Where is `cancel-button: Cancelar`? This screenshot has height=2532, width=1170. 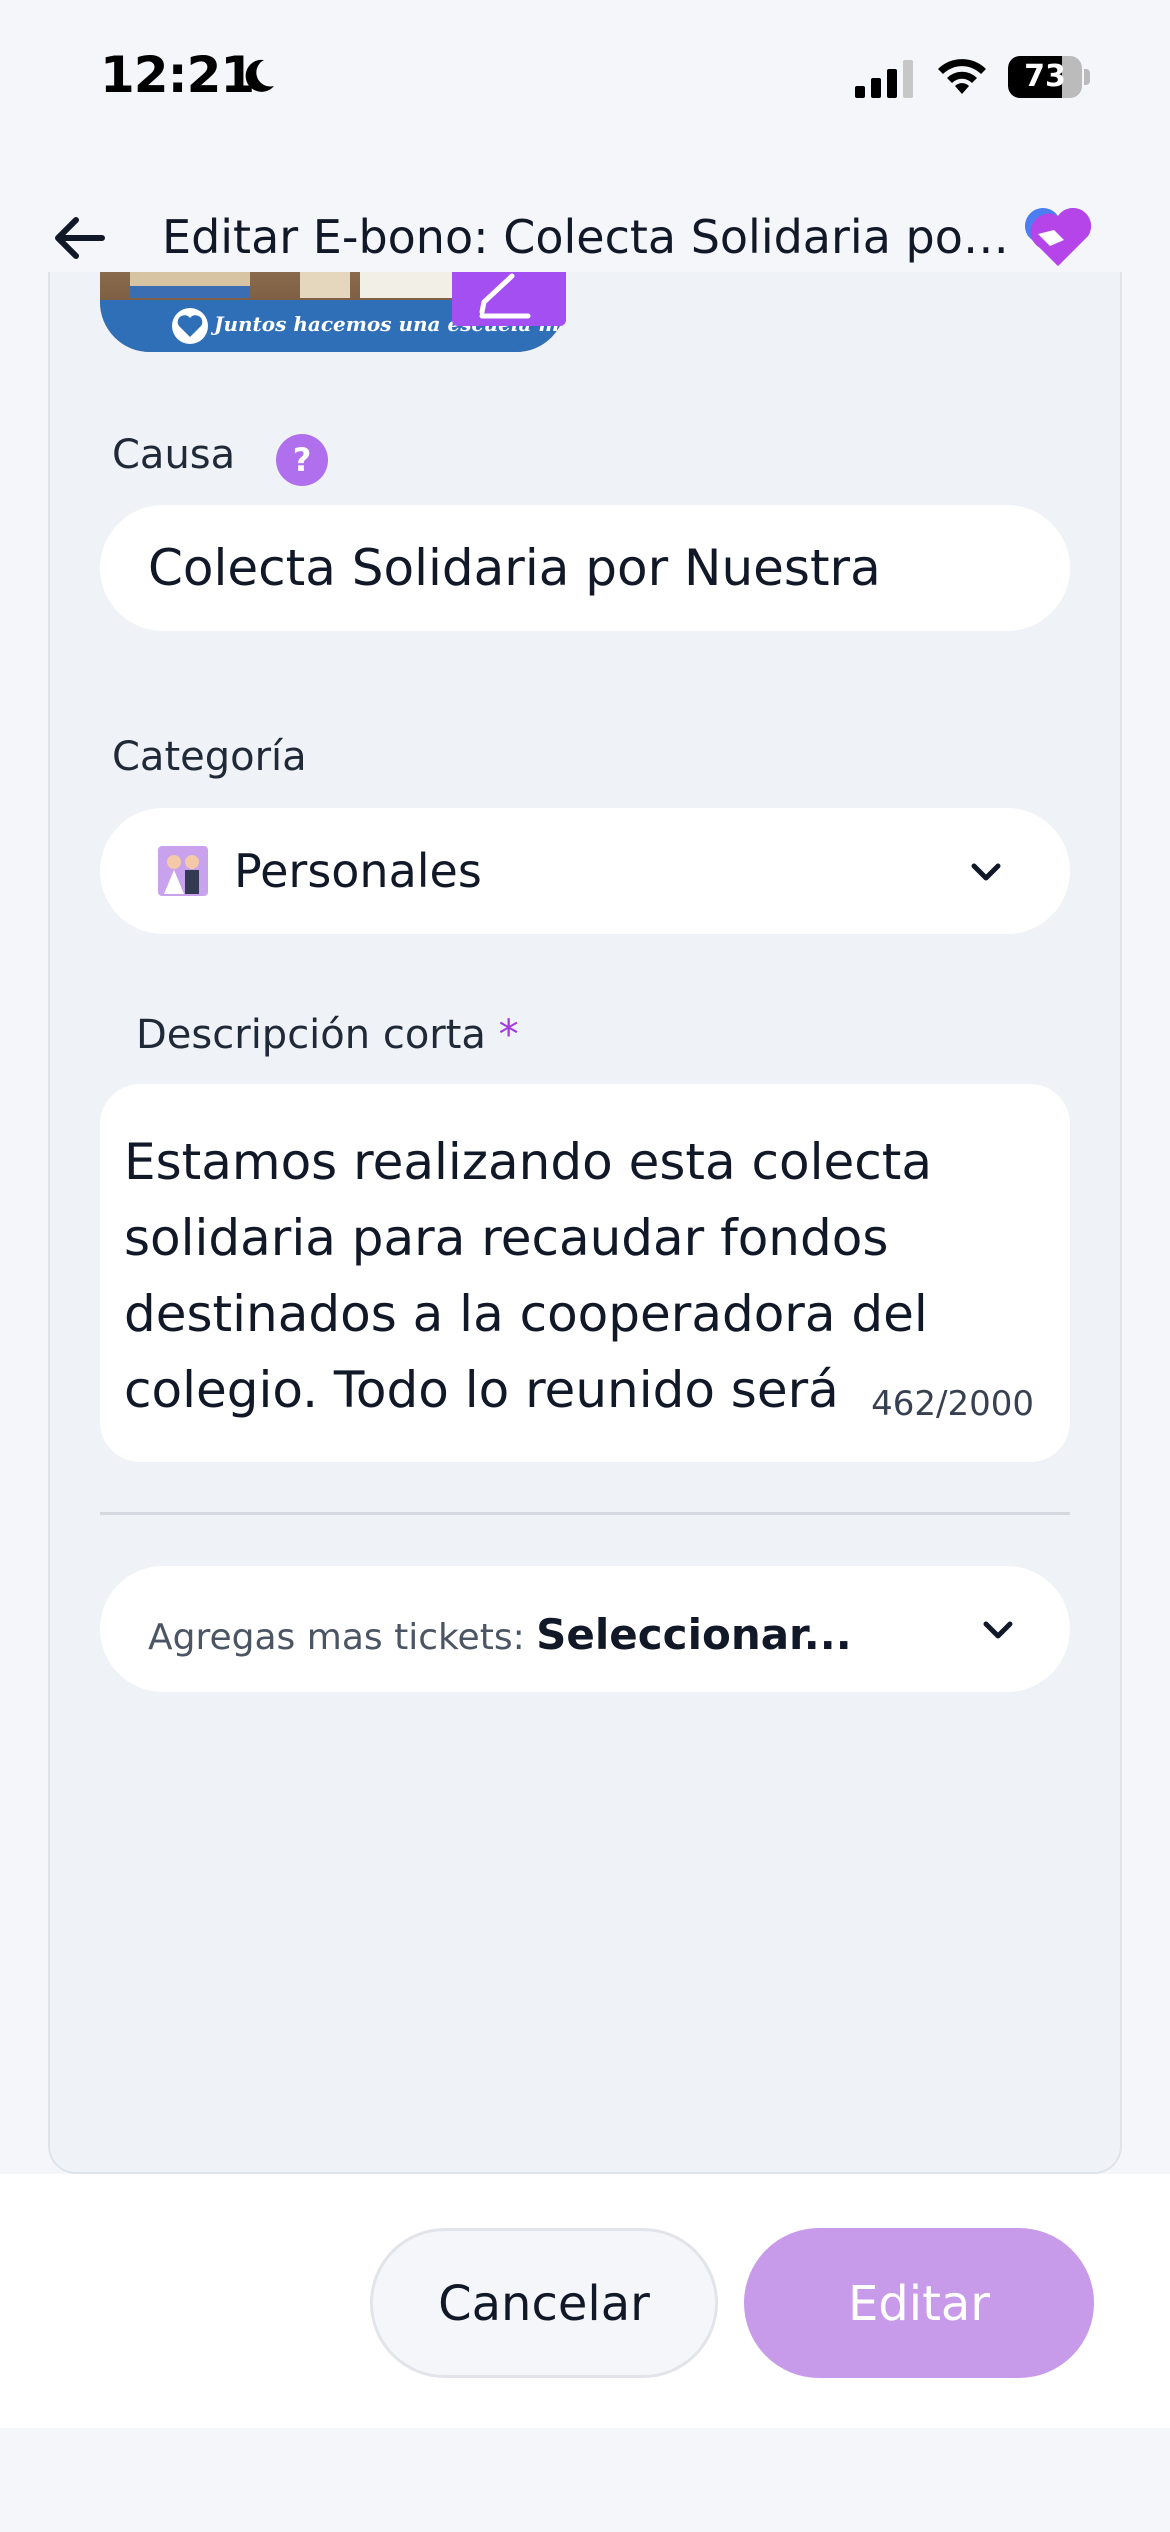
cancel-button: Cancelar is located at coordinates (544, 2303).